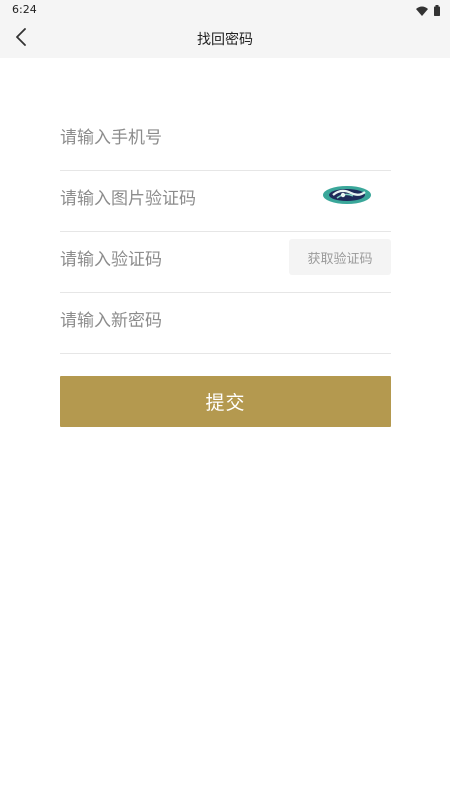 Image resolution: width=450 pixels, height=800 pixels. I want to click on wifi-icon, so click(422, 10).